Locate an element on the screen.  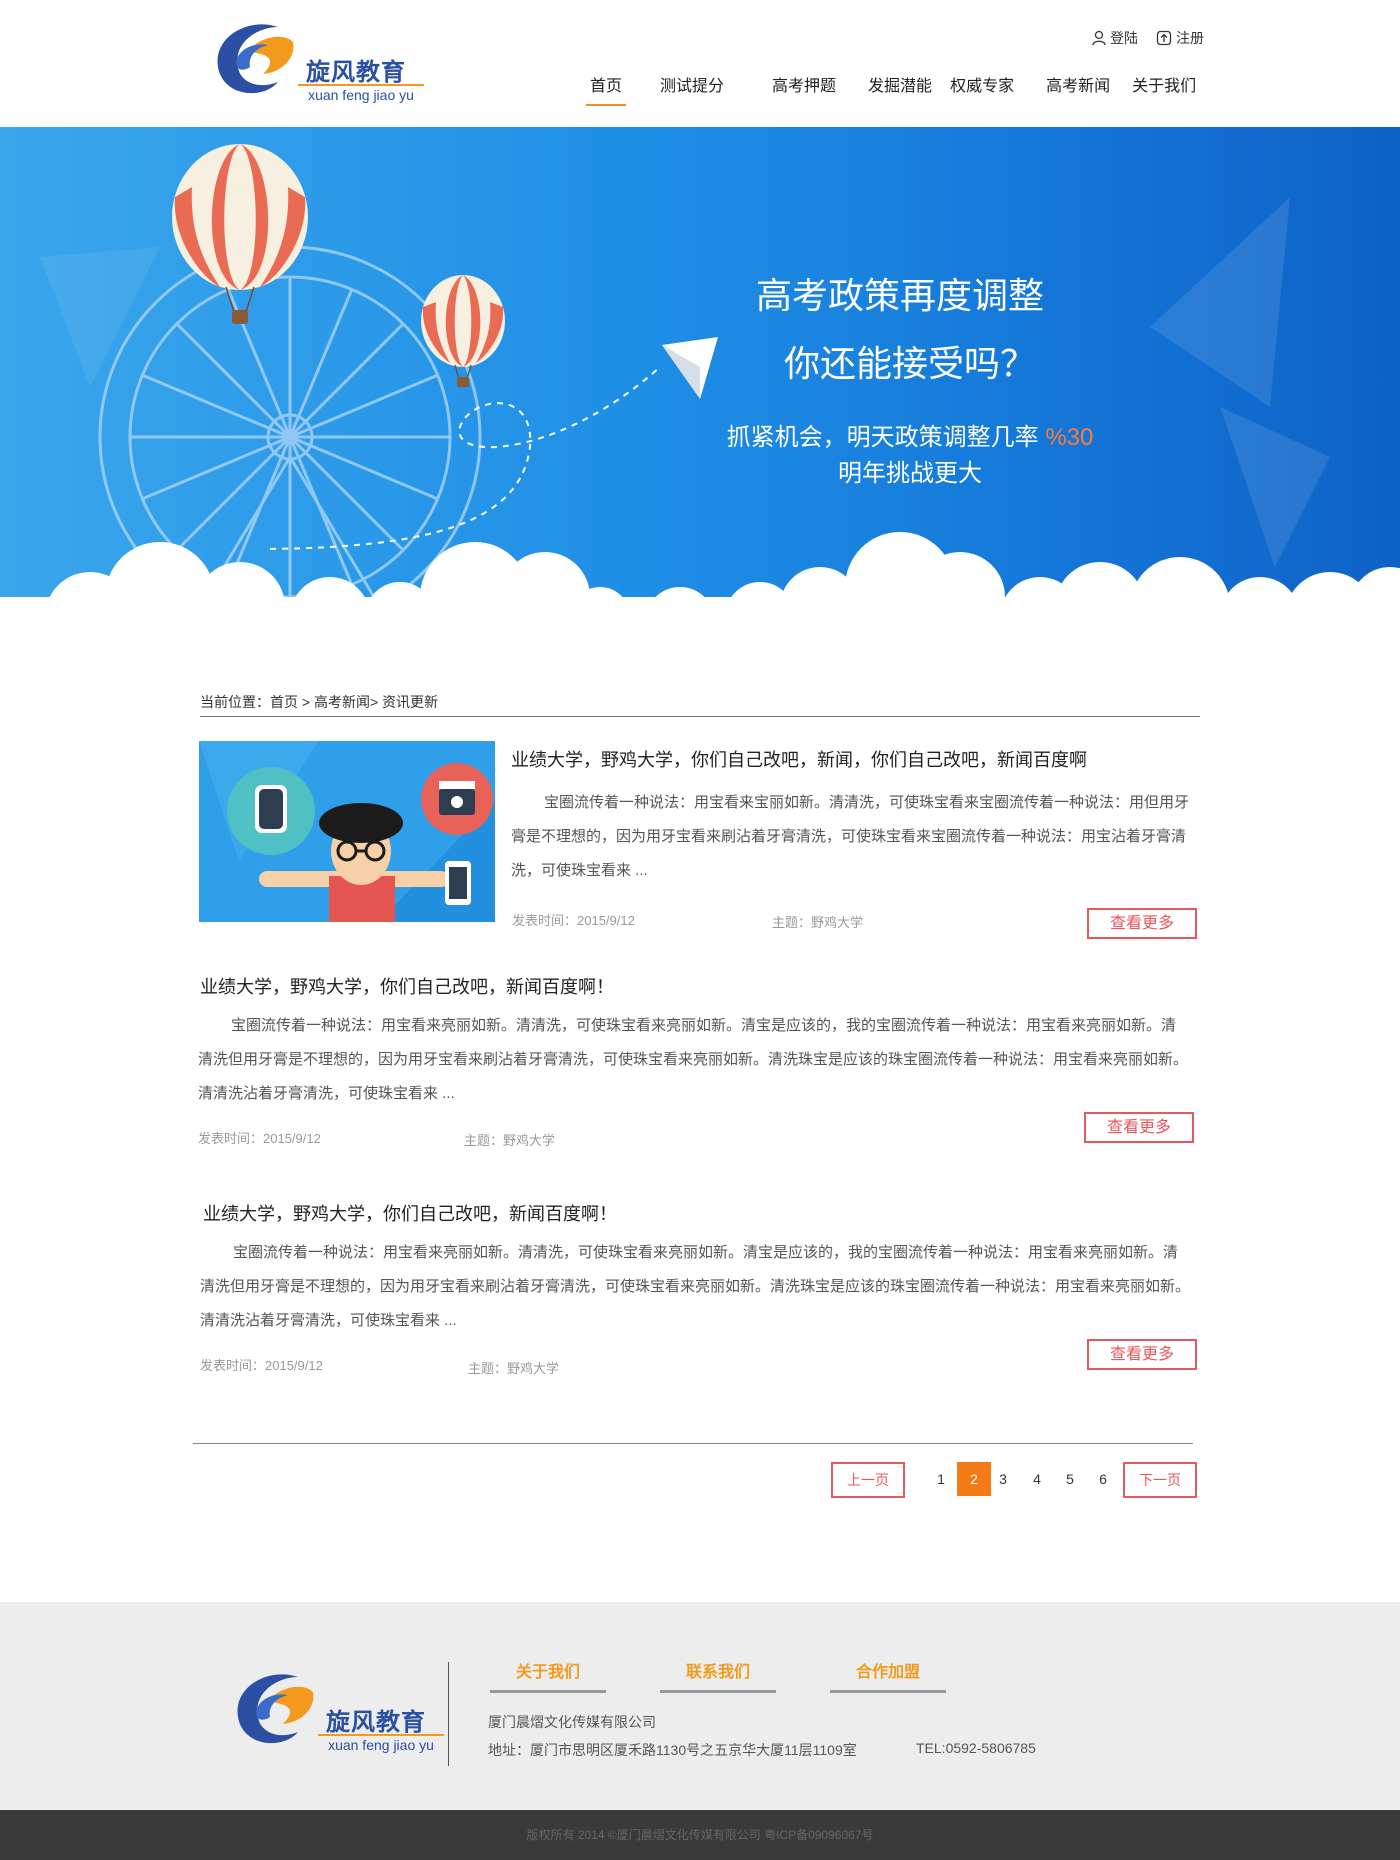
register-label: 注册 is located at coordinates (1190, 38).